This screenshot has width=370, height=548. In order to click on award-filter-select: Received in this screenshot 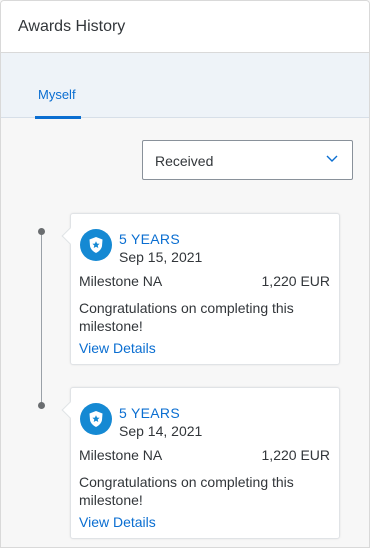, I will do `click(247, 160)`.